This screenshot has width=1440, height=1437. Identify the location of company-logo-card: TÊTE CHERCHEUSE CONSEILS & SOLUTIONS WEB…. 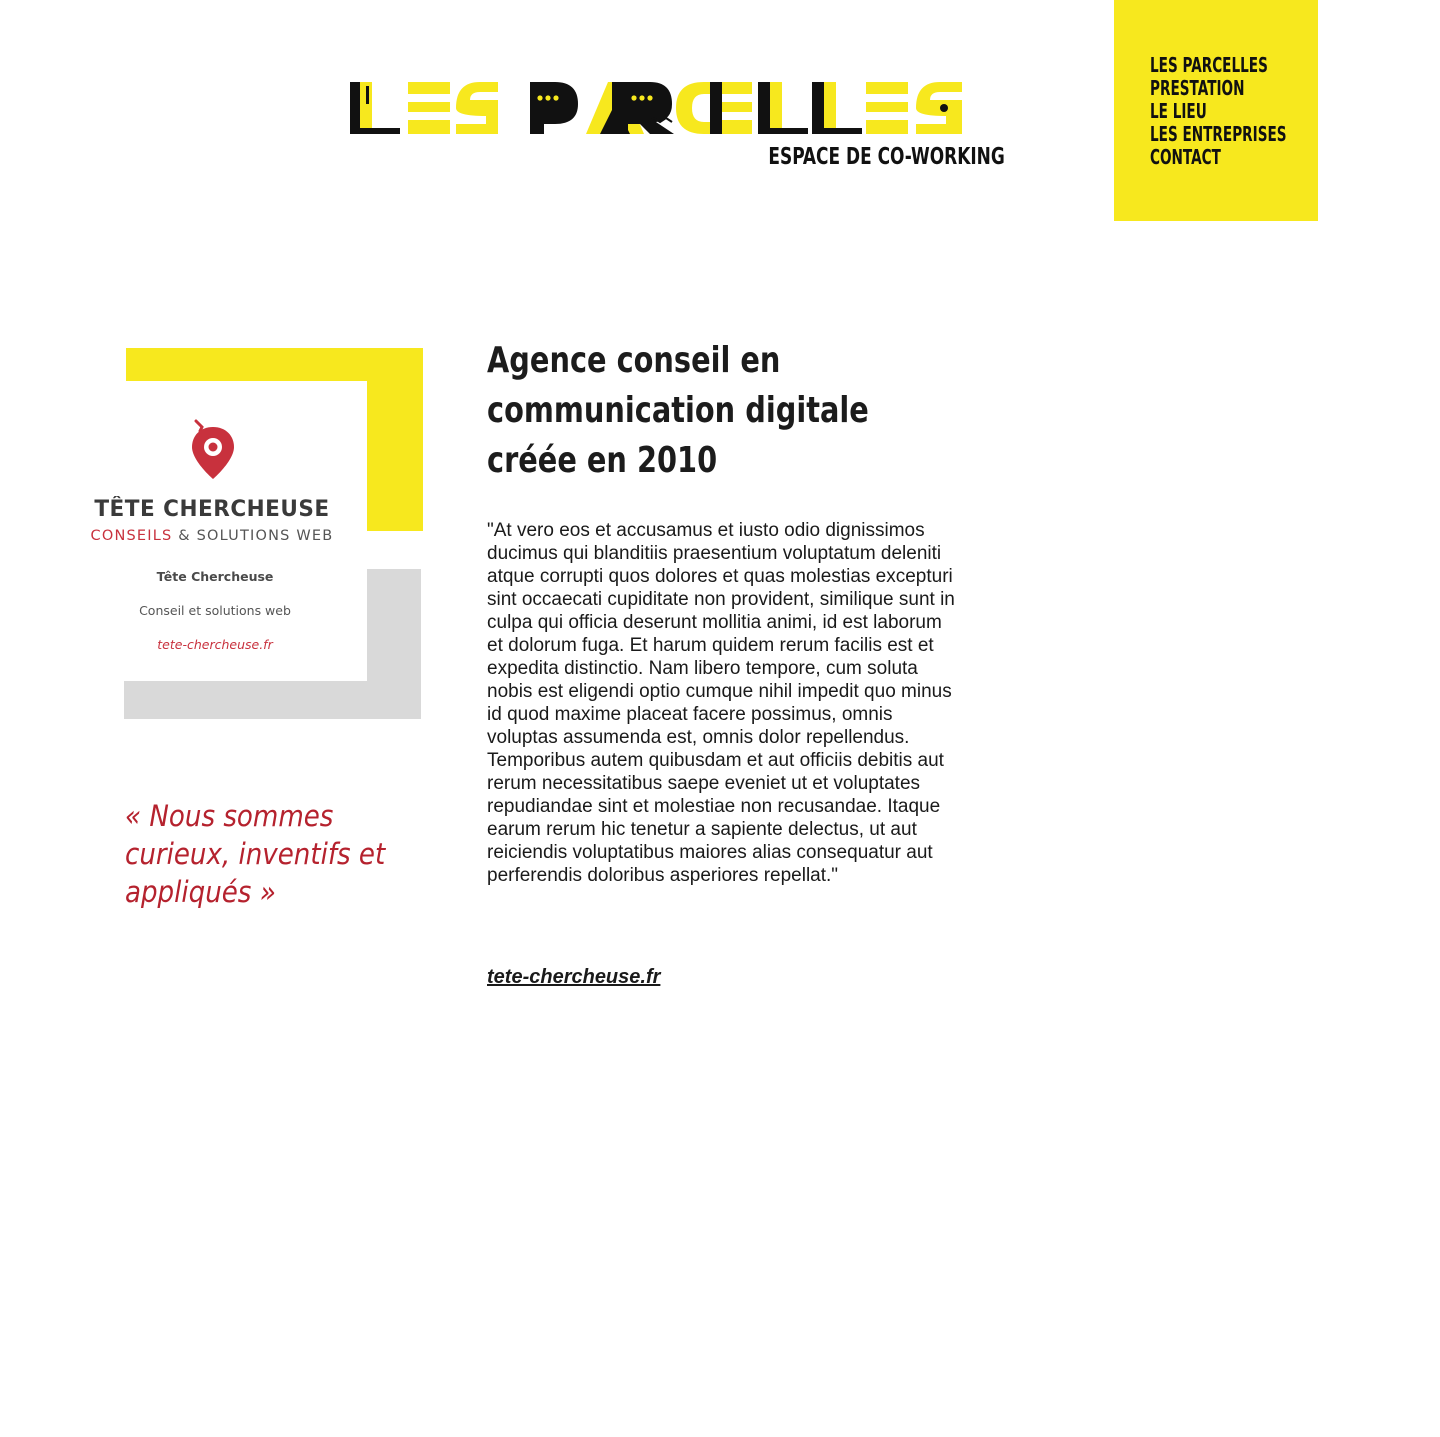
(226, 531).